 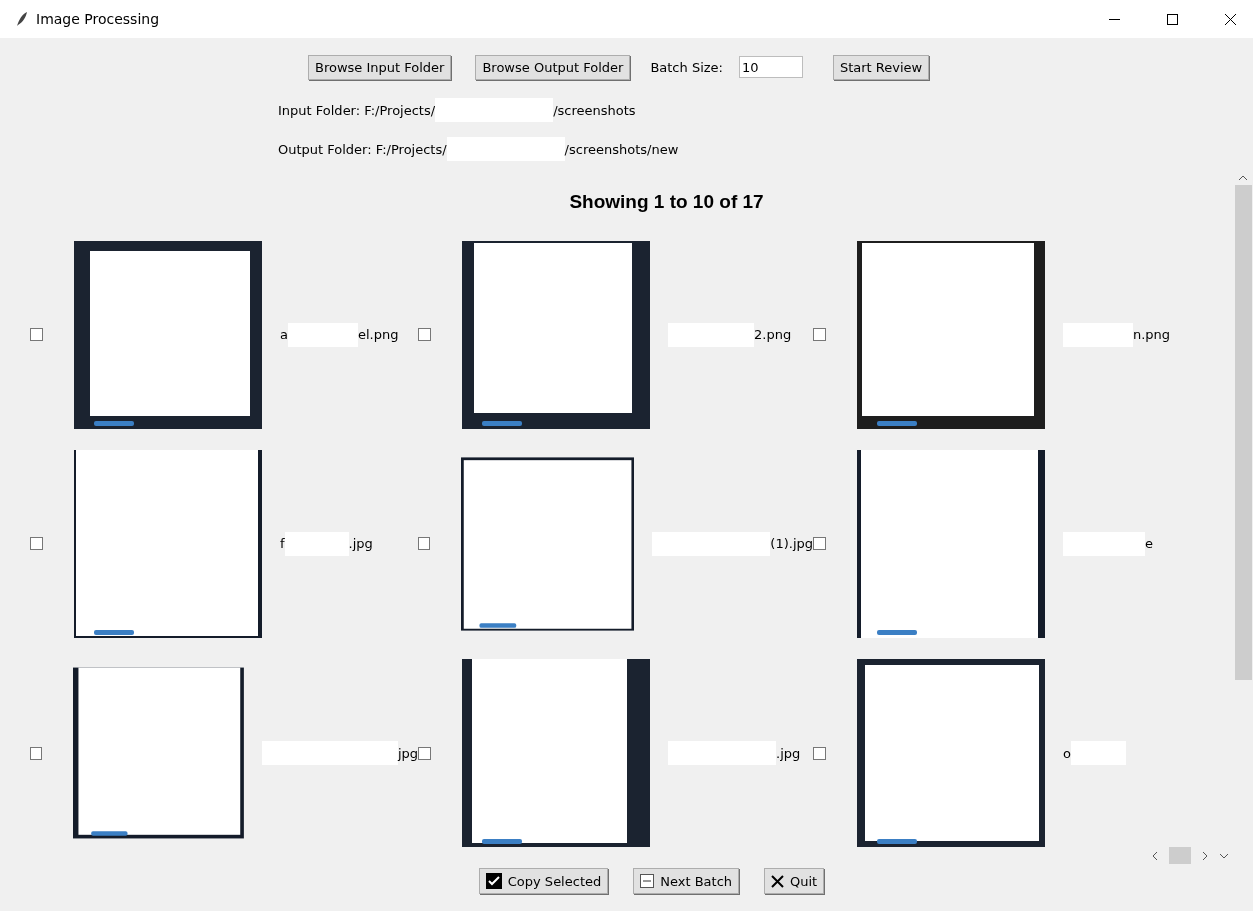 What do you see at coordinates (1205, 855) in the screenshot?
I see `scroll-right-icon` at bounding box center [1205, 855].